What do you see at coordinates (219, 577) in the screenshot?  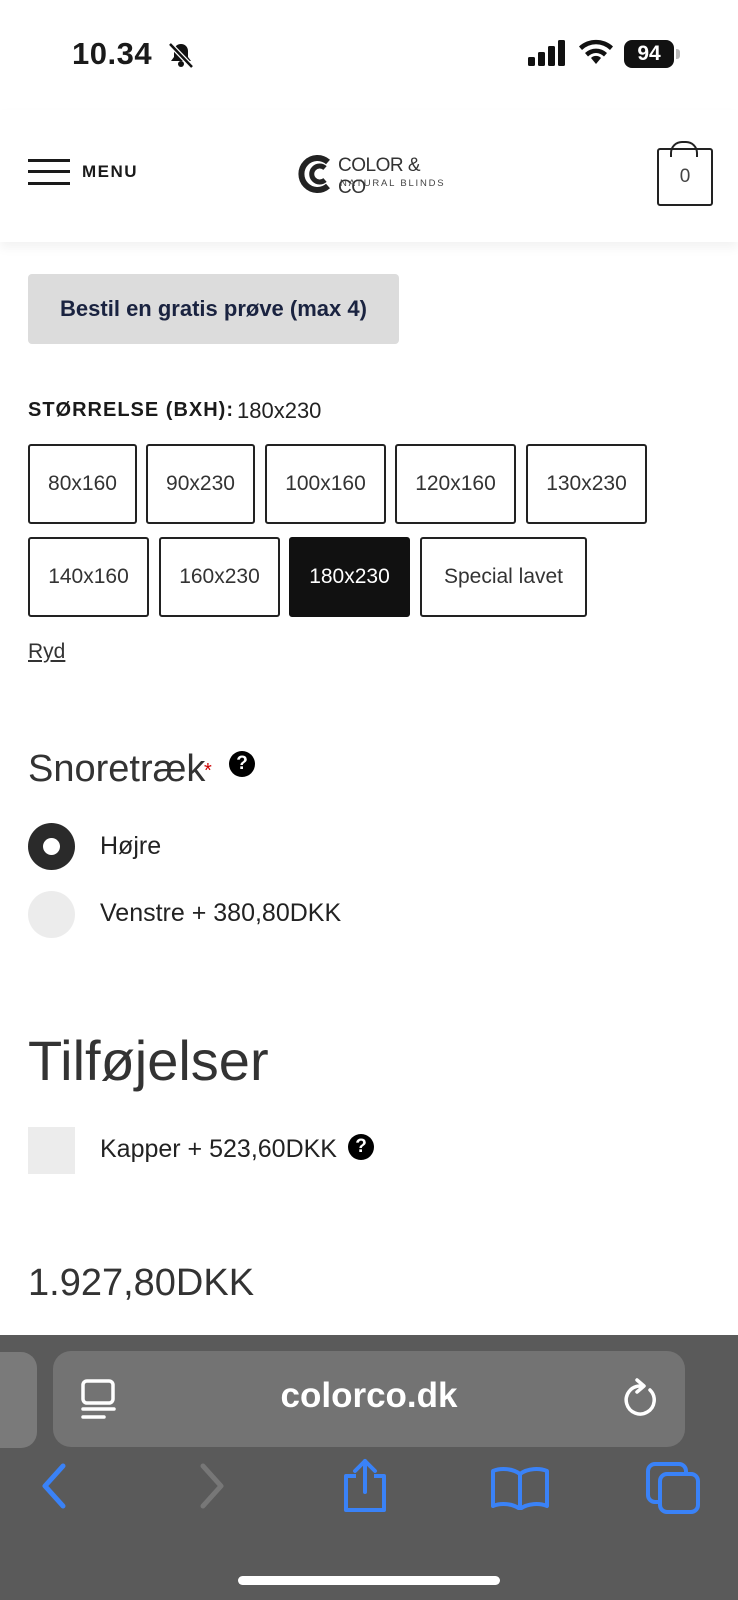 I see `size-option: 160x230` at bounding box center [219, 577].